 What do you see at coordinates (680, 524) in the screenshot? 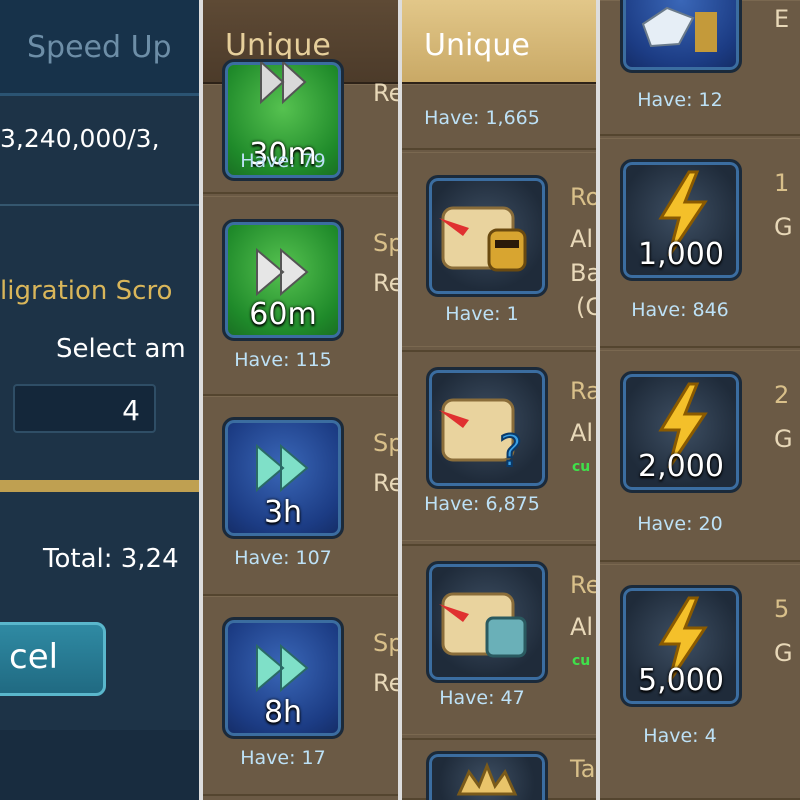
I see `have-count: Have: 20` at bounding box center [680, 524].